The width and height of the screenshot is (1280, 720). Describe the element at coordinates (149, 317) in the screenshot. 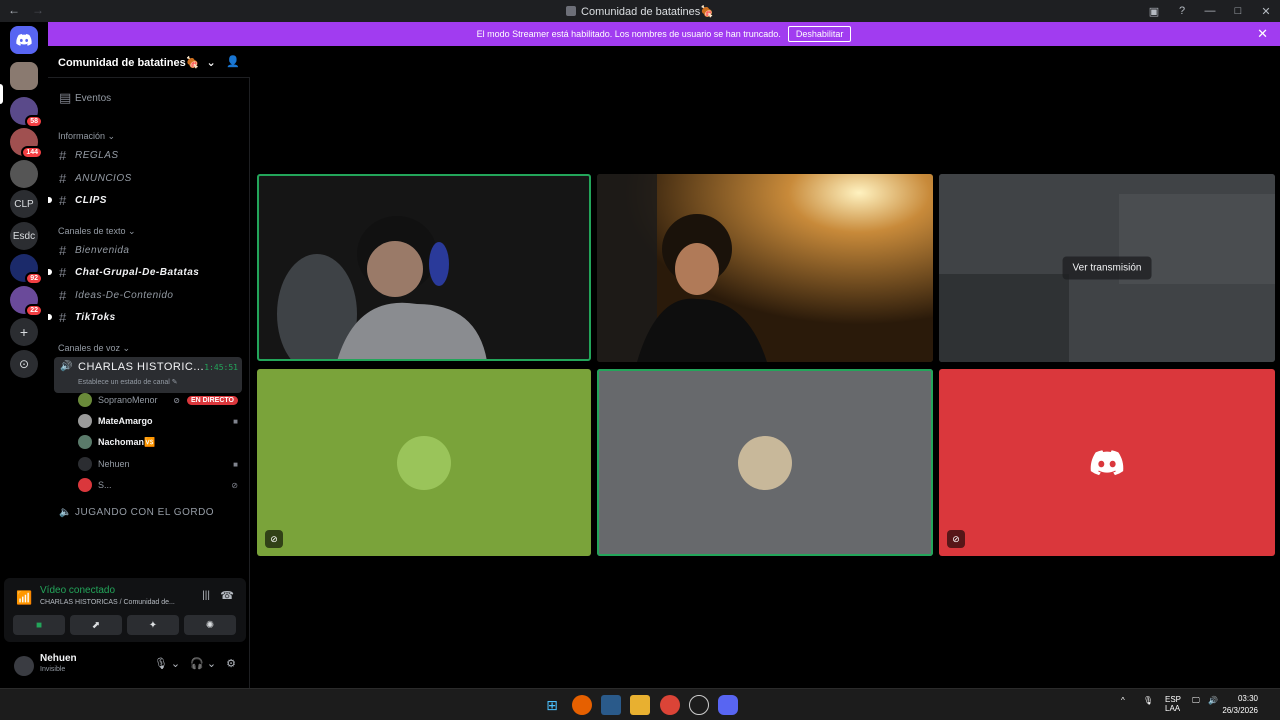

I see `channel-item: # TikToks` at that location.